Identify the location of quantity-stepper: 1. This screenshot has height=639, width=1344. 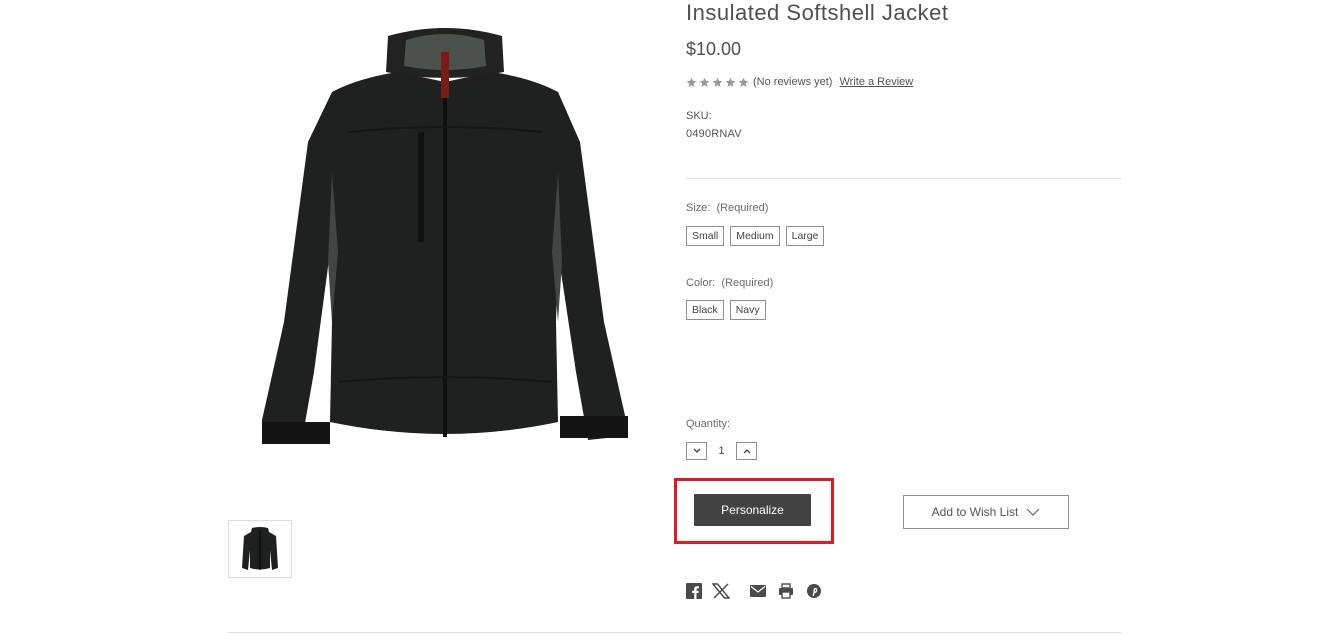
(721, 451).